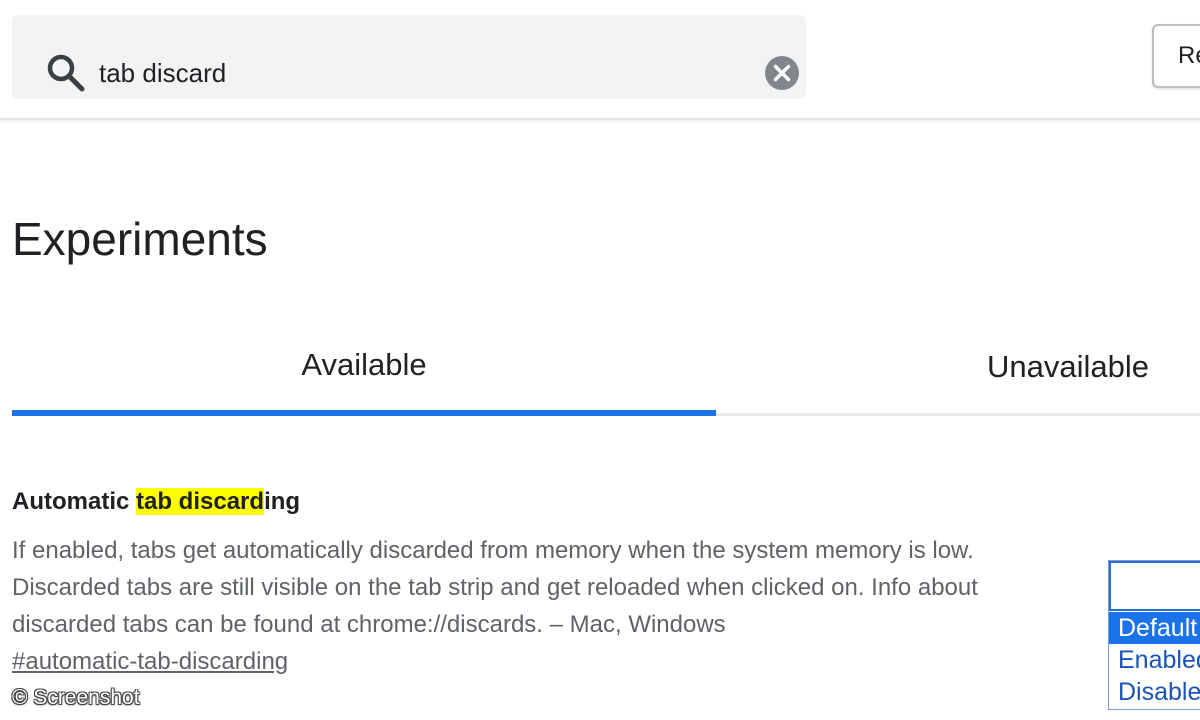  I want to click on experiment-state-select: Default Enabled Disabled, so click(1154, 635).